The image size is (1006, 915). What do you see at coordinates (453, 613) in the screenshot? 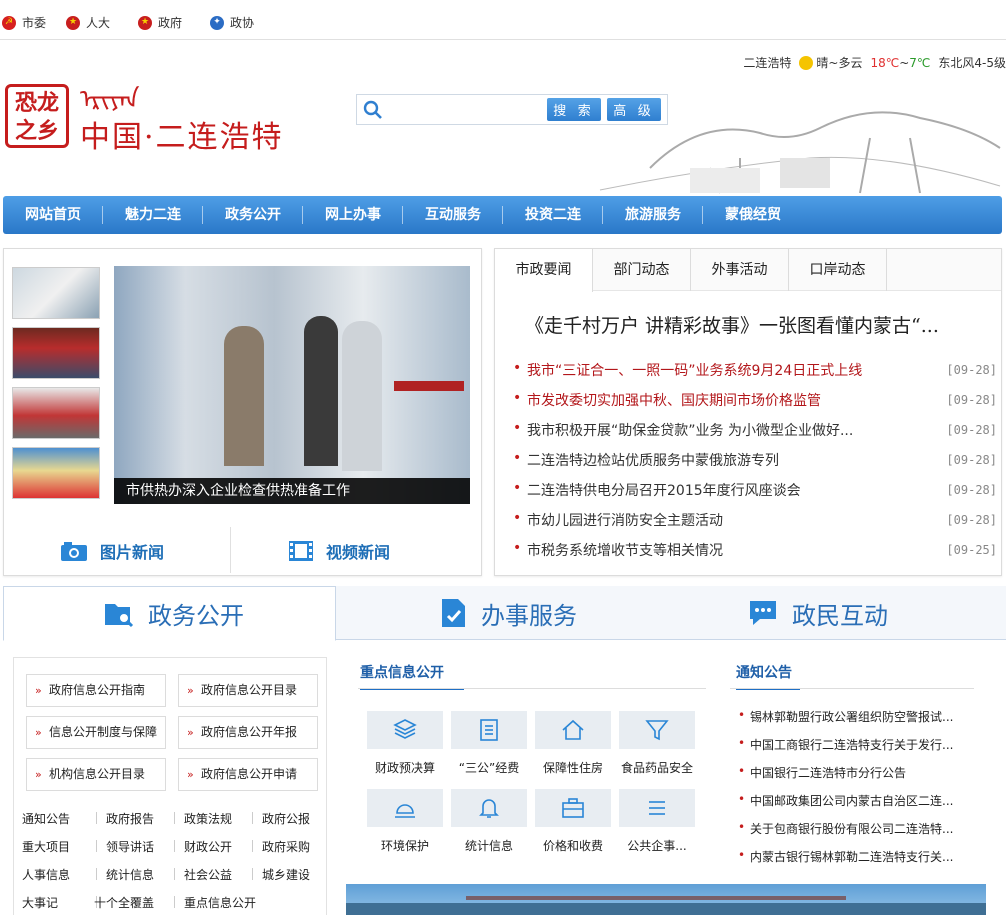
I see `document-check-icon` at bounding box center [453, 613].